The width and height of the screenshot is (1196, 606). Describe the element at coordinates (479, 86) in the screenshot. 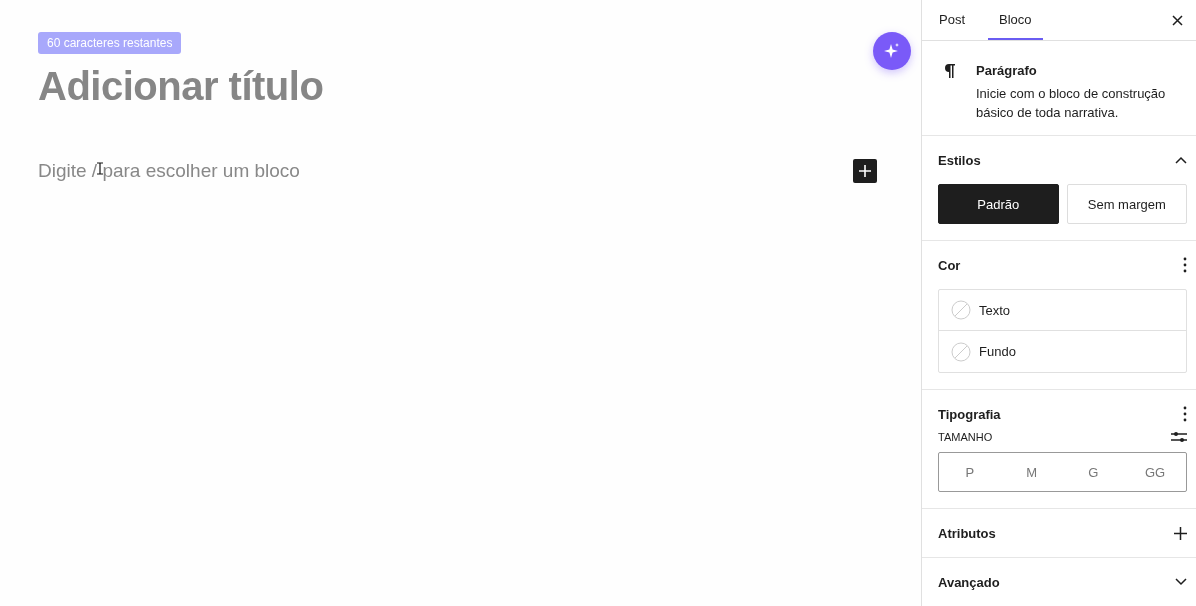

I see `title-field: Adicionar título` at that location.